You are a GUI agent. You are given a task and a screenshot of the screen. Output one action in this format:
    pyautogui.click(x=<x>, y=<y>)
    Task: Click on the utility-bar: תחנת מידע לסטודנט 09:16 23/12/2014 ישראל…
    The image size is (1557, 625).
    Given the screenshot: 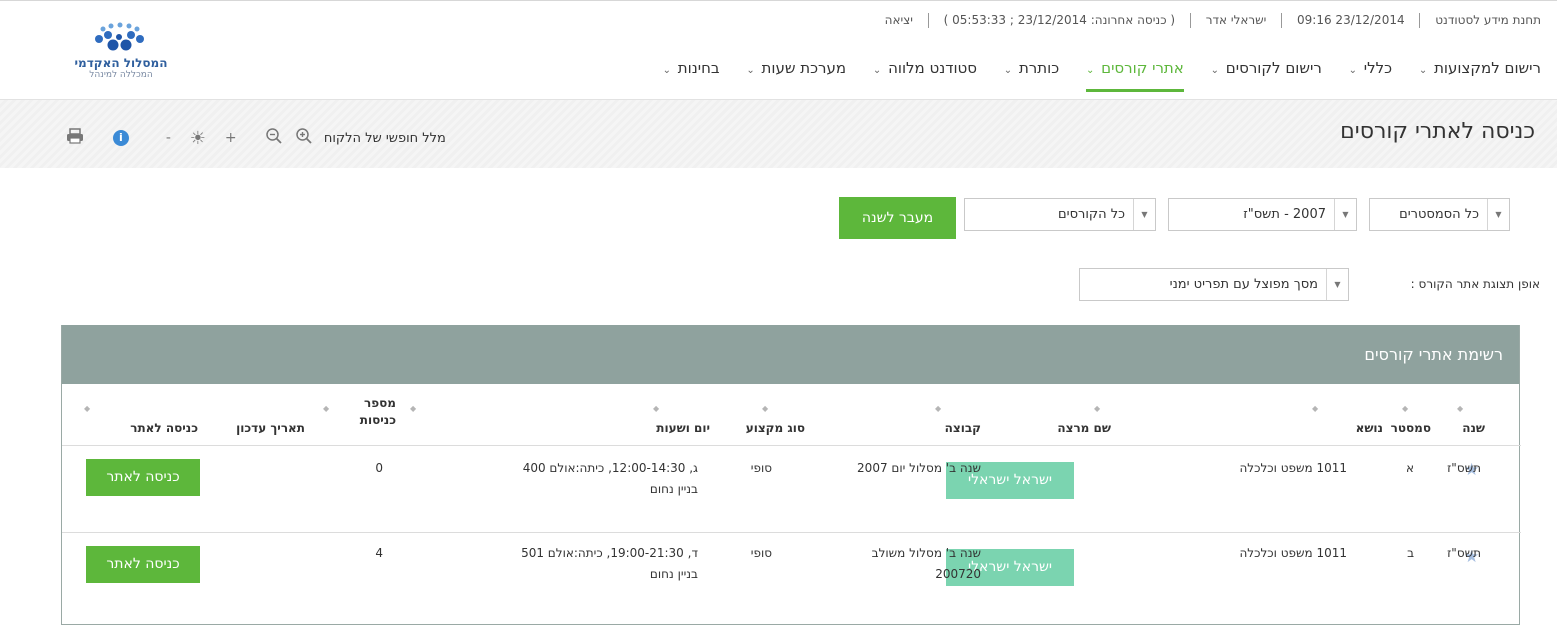 What is the action you would take?
    pyautogui.click(x=1213, y=20)
    